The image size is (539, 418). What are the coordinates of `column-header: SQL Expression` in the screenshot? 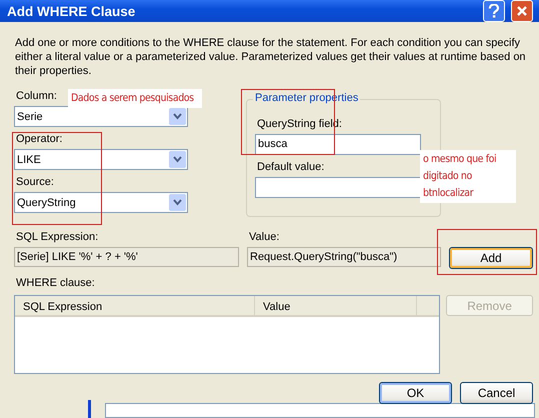 It's located at (135, 305).